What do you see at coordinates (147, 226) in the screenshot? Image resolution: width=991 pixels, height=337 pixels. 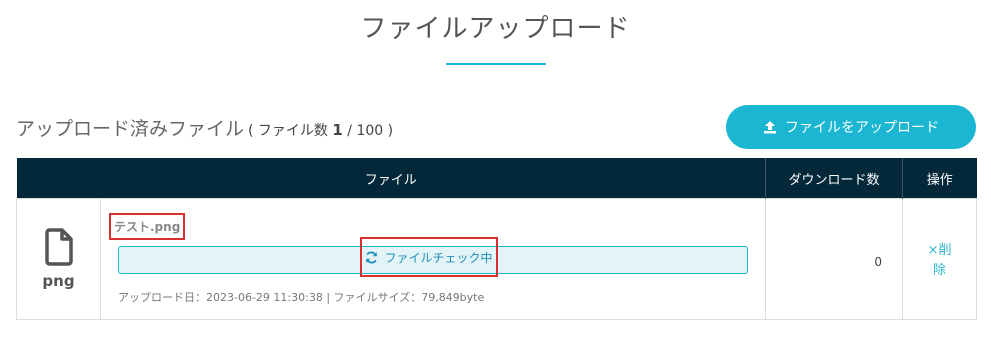 I see `file-name: テスト.png` at bounding box center [147, 226].